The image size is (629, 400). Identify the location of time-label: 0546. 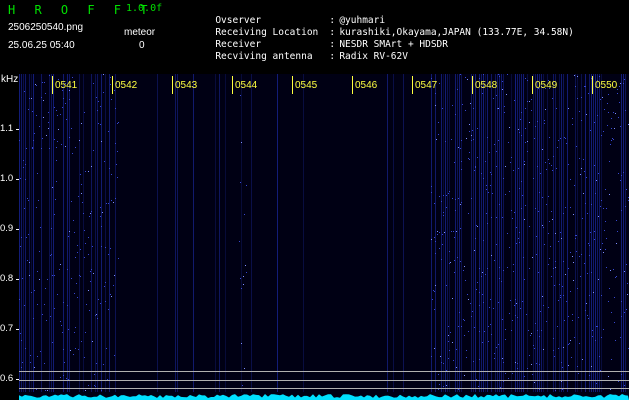
(366, 85).